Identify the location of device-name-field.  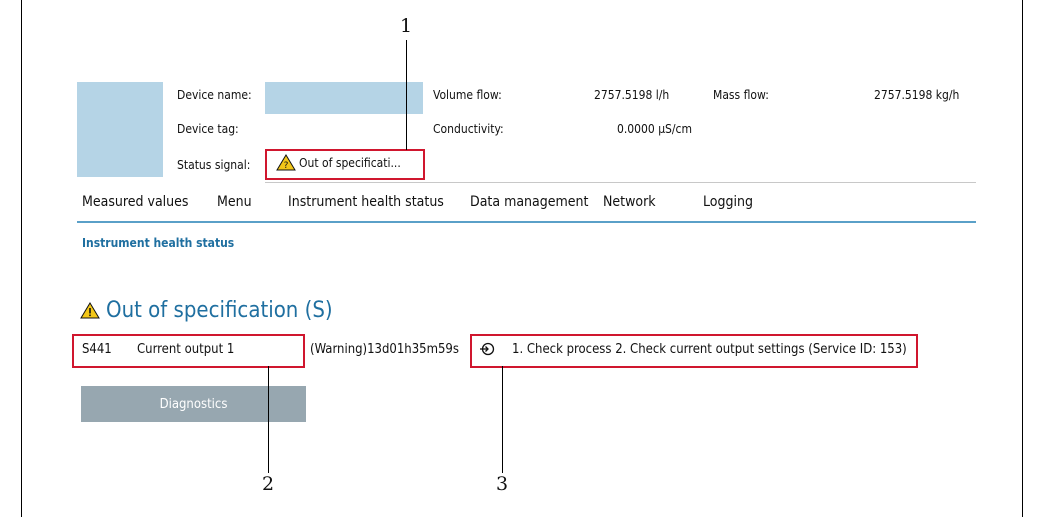
(344, 98).